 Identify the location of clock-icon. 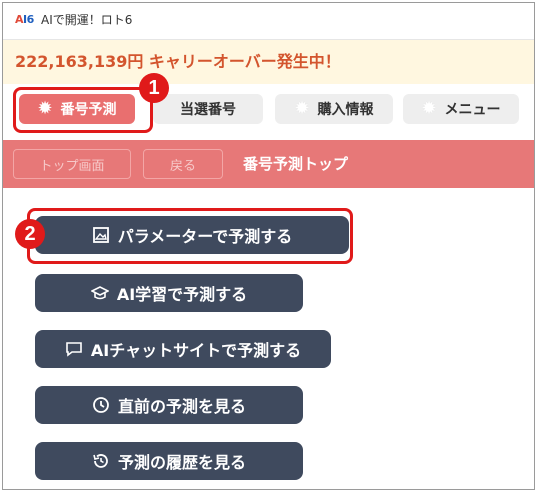
(101, 405).